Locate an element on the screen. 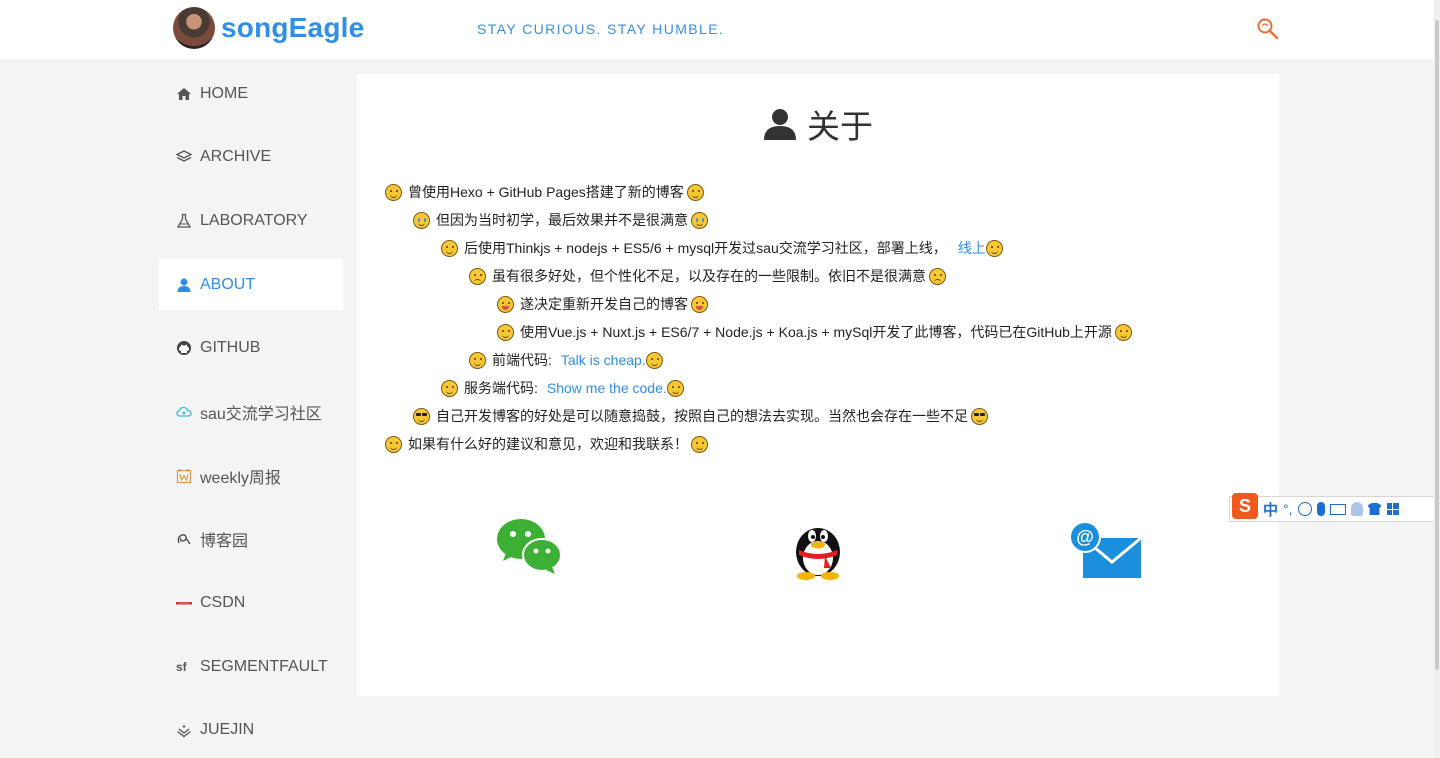 The height and width of the screenshot is (758, 1440). page-scrollbar is located at coordinates (1437, 379).